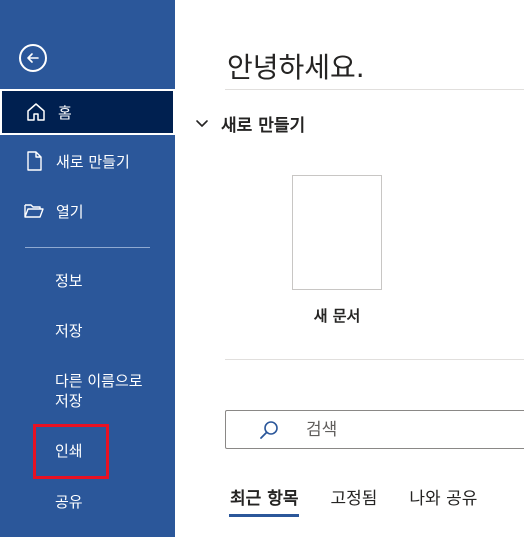 Image resolution: width=524 pixels, height=537 pixels. I want to click on search-input, so click(406, 429).